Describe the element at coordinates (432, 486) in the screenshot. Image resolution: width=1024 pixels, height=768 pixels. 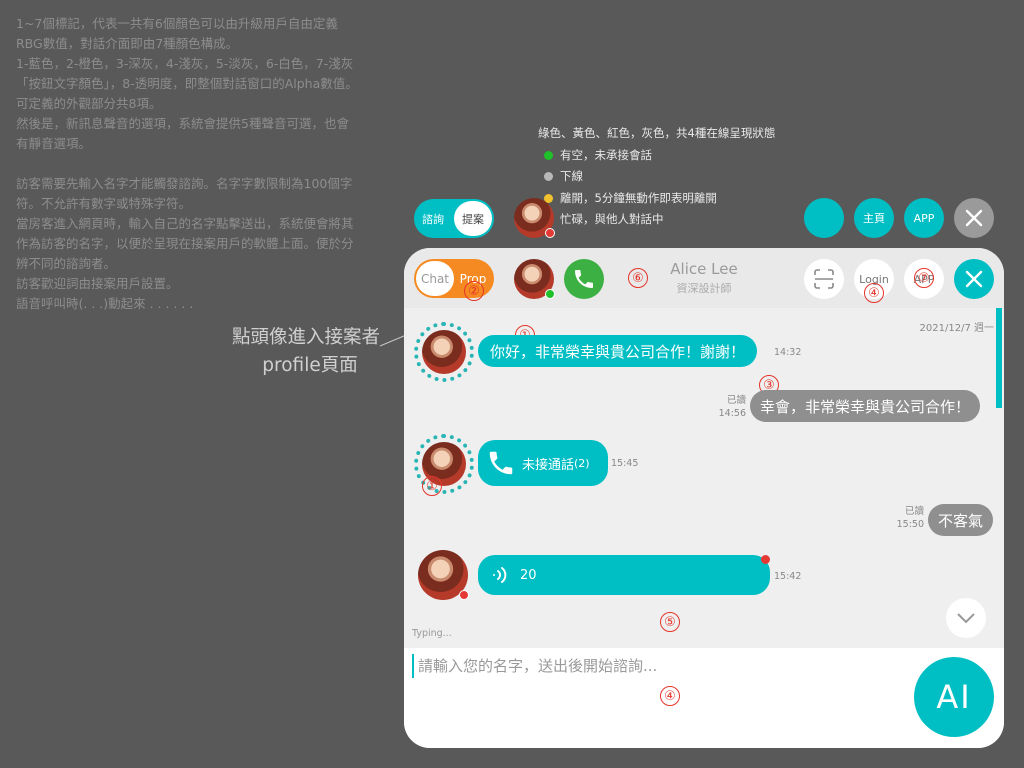
I see `marker-1b: ①` at that location.